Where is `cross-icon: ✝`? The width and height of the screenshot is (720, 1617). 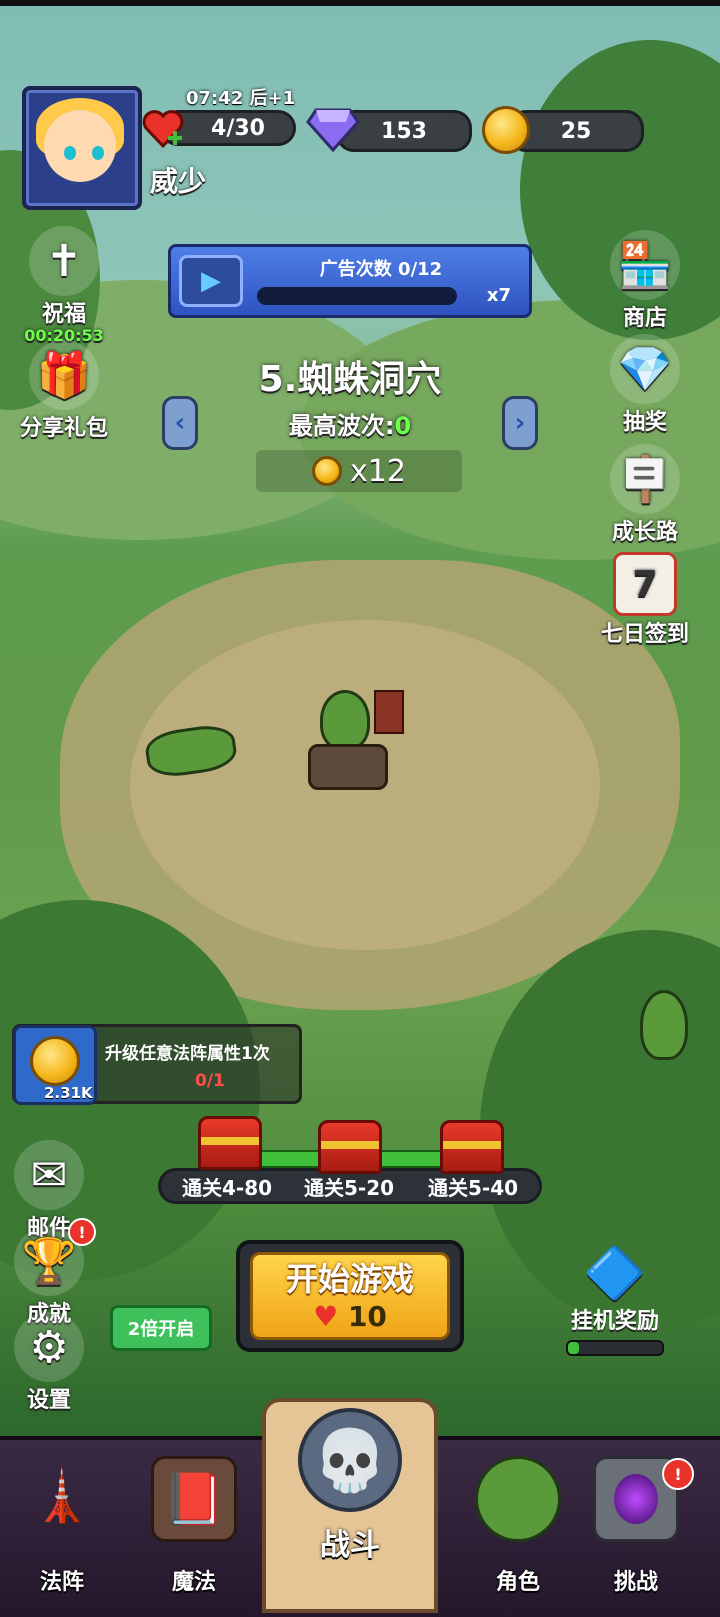
cross-icon: ✝ is located at coordinates (64, 261).